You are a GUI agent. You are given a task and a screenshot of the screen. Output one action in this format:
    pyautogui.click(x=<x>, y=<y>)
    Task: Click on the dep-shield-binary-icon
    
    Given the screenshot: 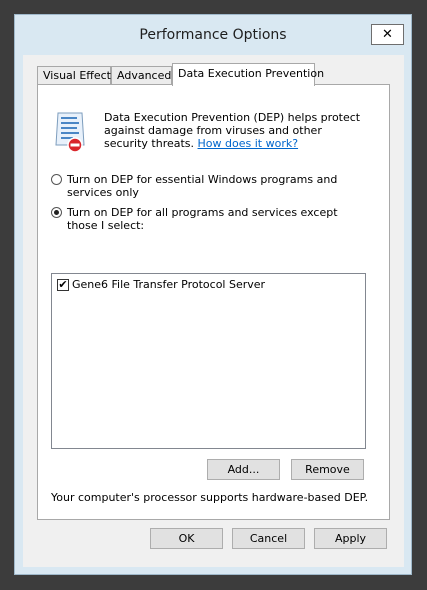 What is the action you would take?
    pyautogui.click(x=70, y=132)
    